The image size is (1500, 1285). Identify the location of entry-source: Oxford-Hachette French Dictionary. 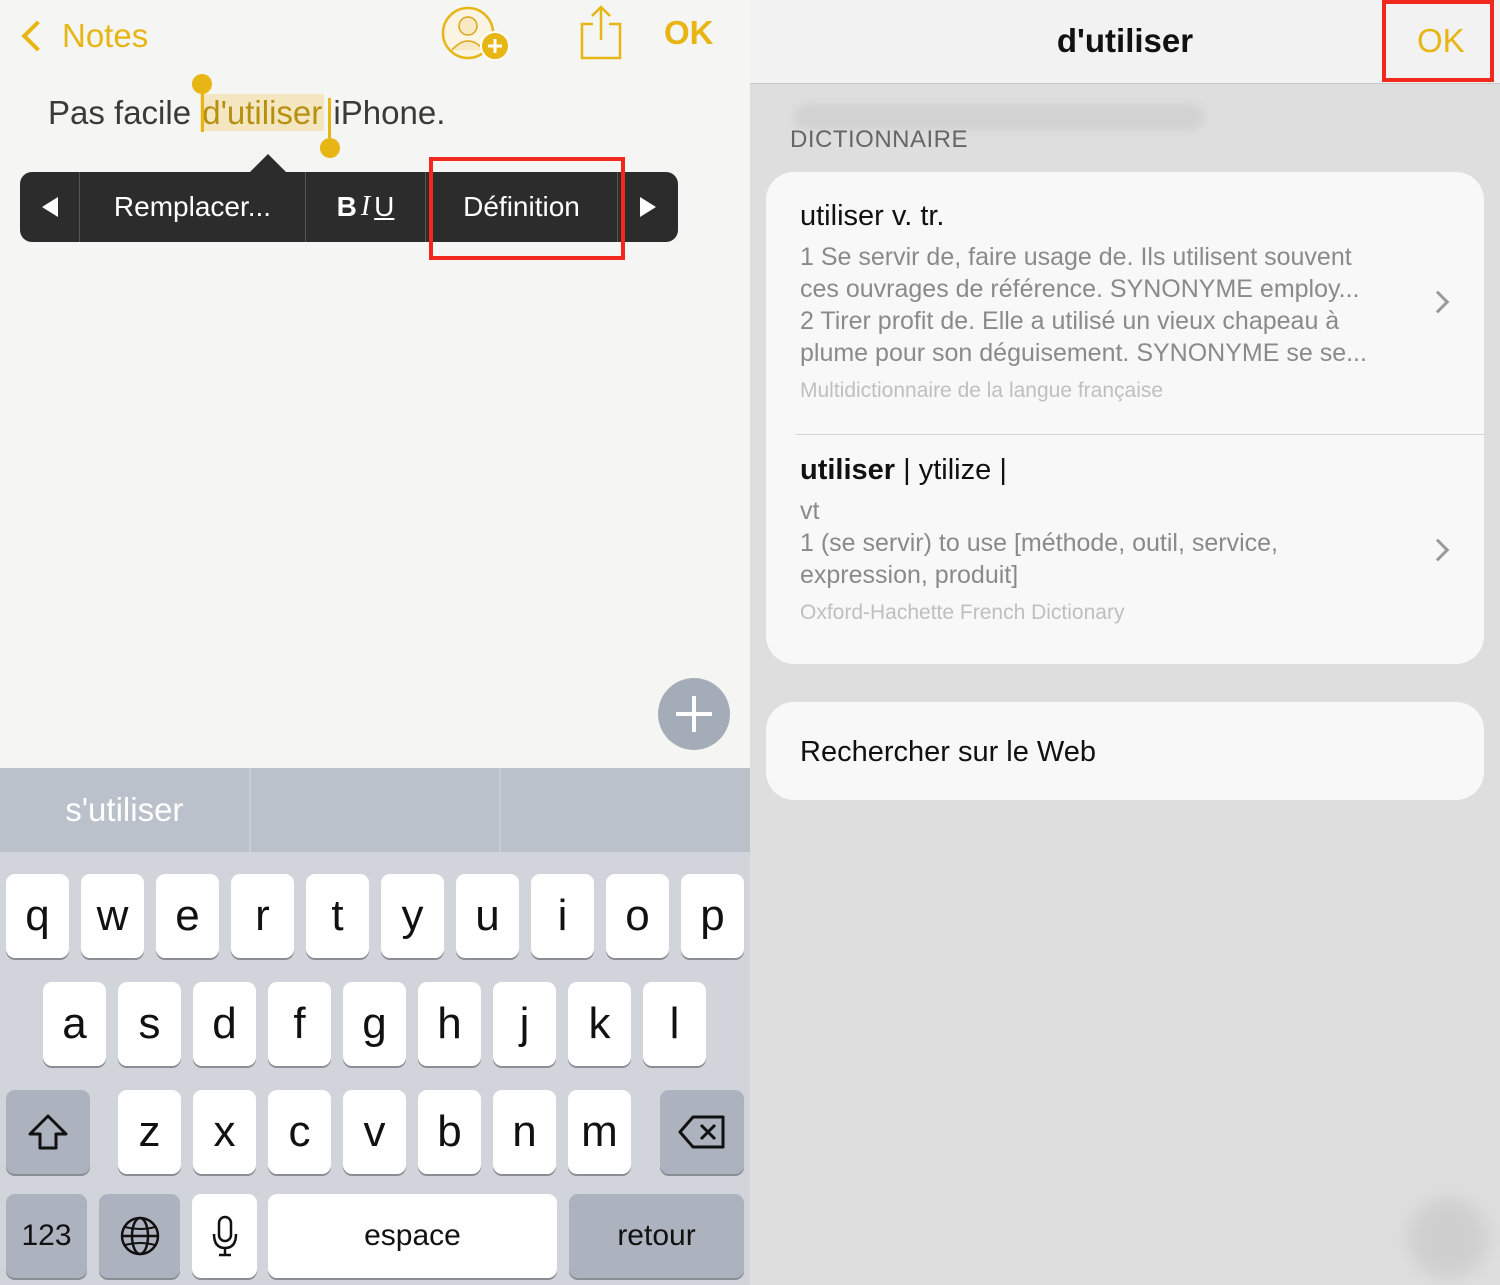
(962, 612).